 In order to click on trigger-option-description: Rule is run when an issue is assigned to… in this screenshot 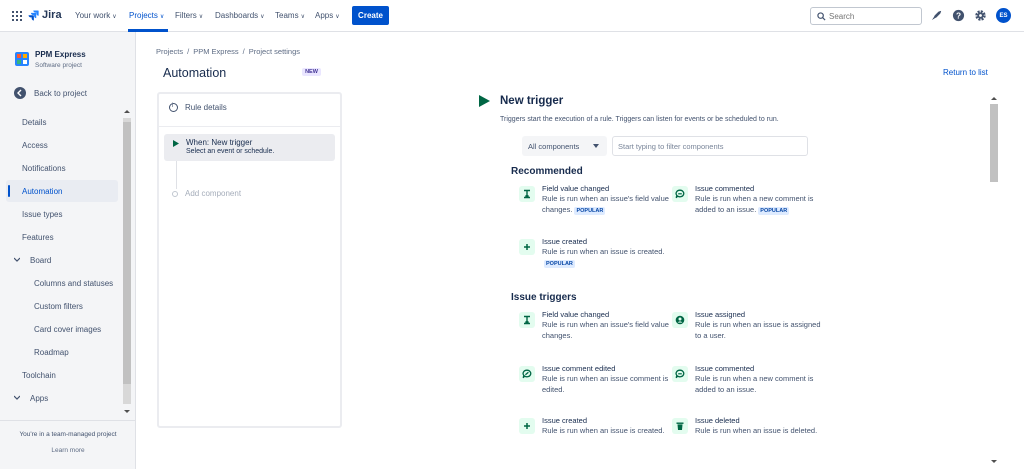, I will do `click(759, 330)`.